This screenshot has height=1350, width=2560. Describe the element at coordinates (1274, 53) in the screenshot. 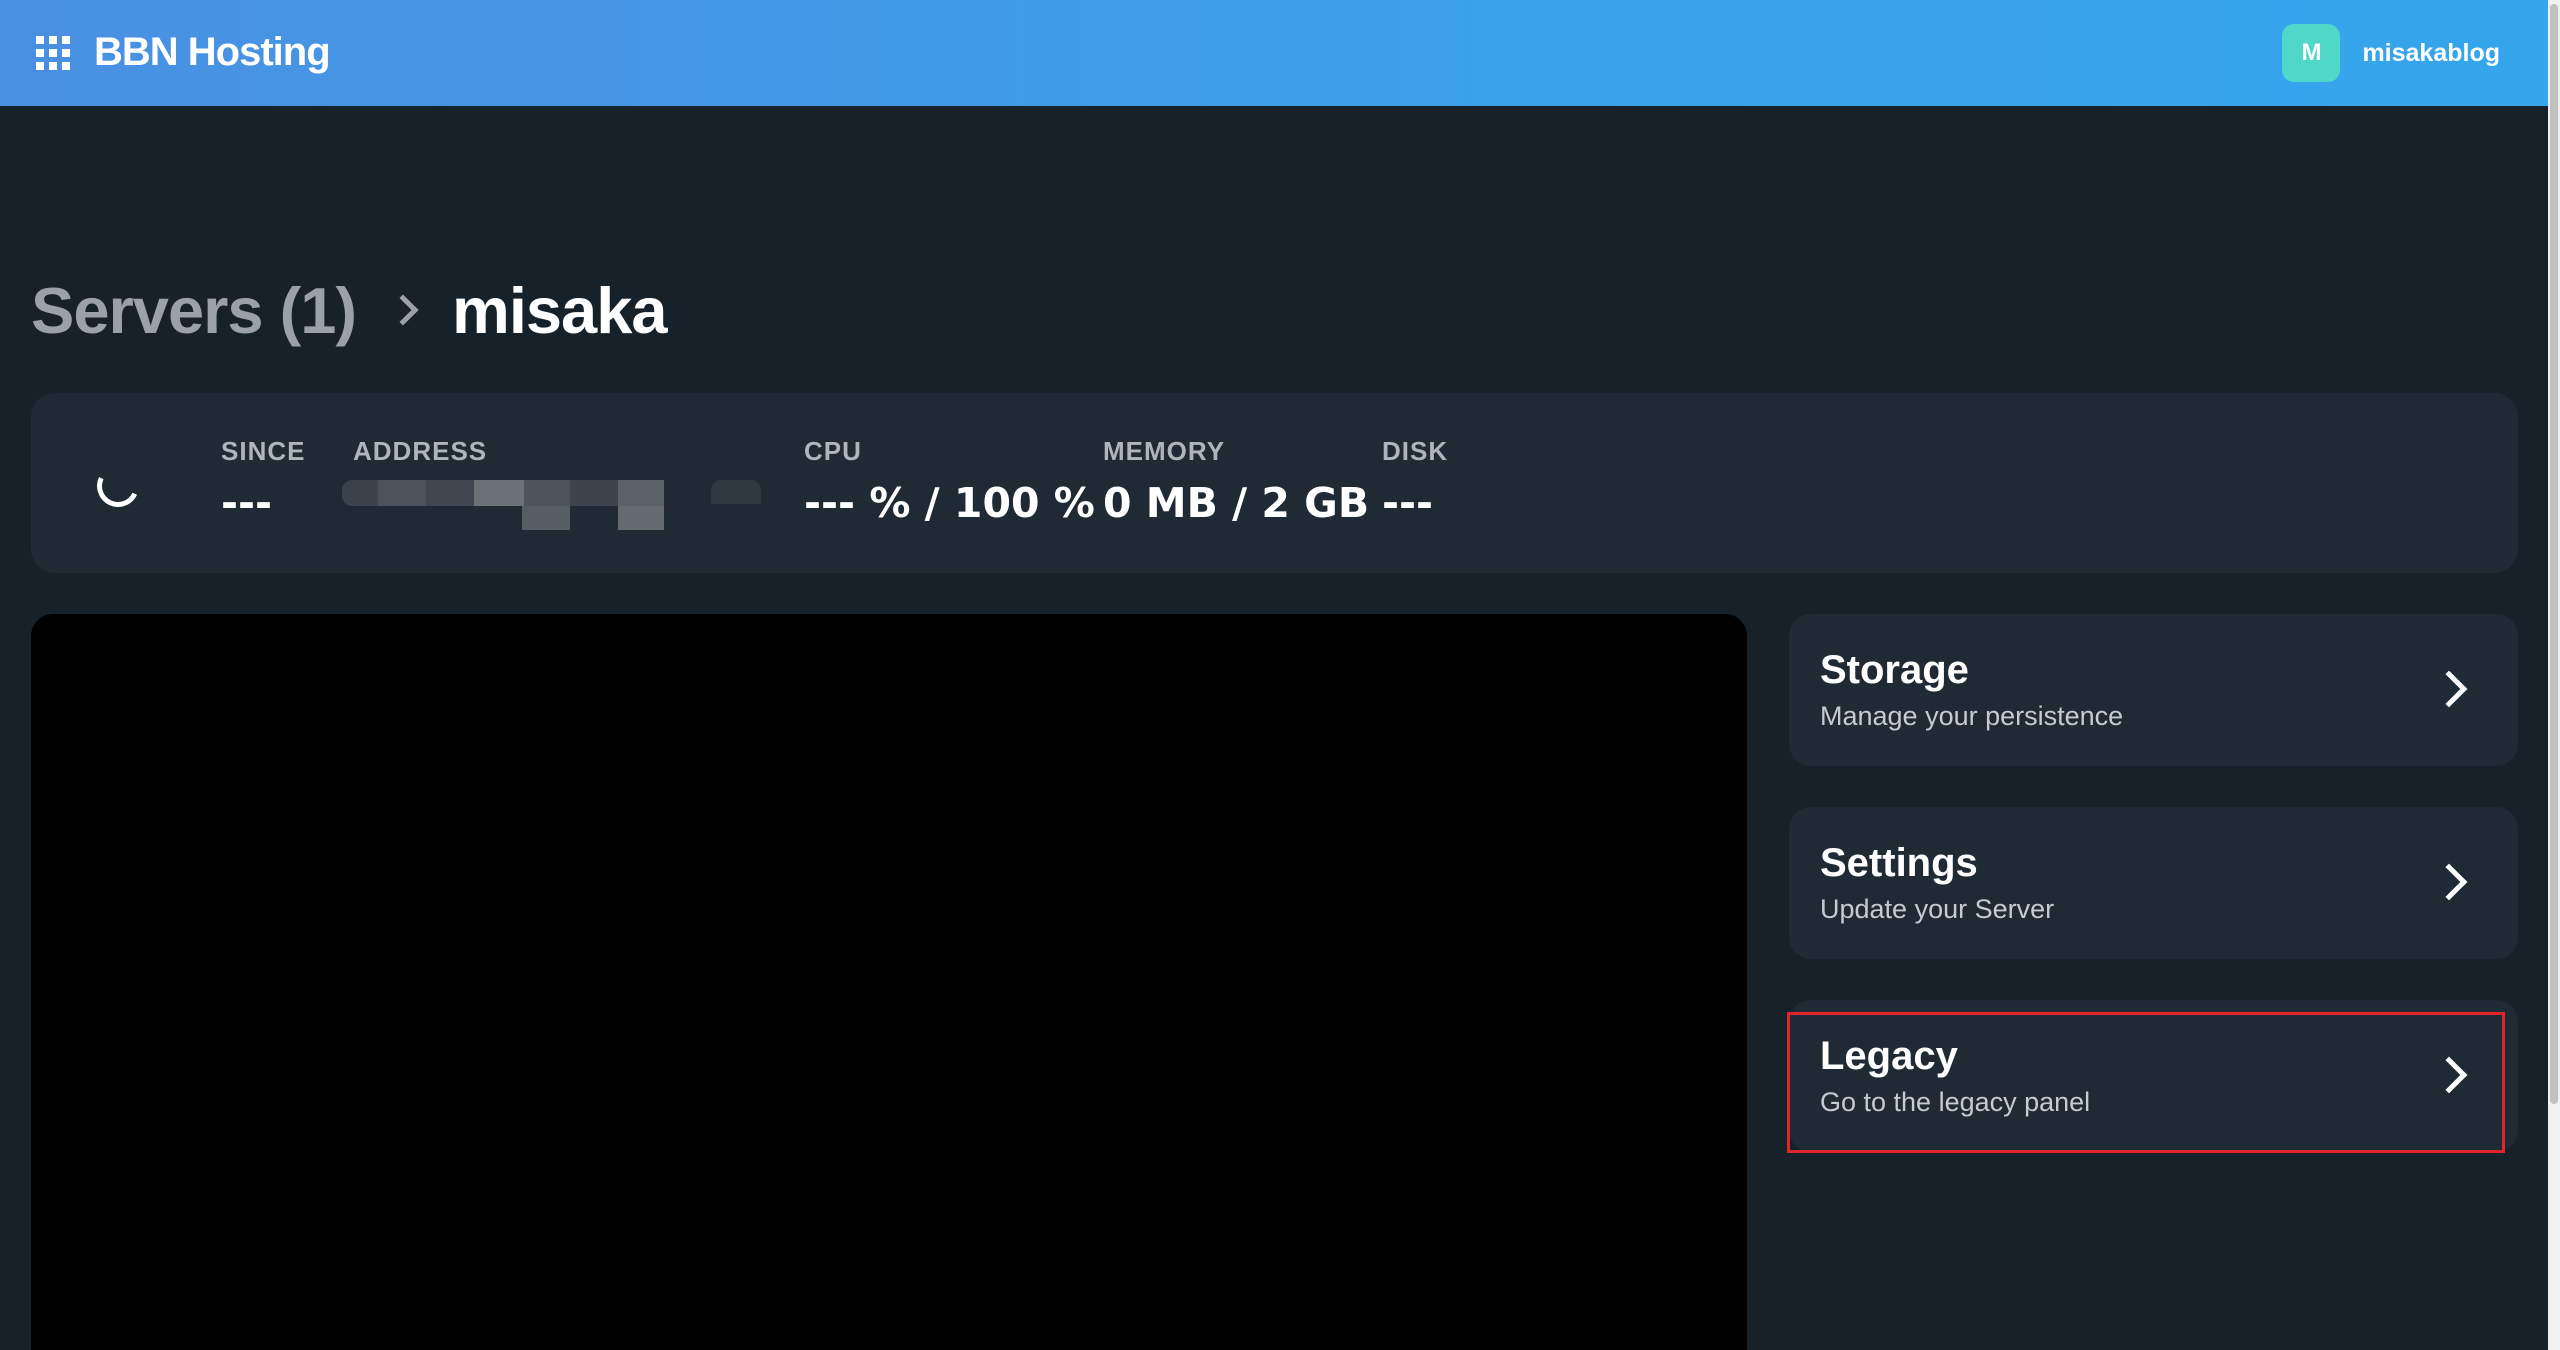

I see `top-header-bar: BBN Hosting M misakablog` at that location.